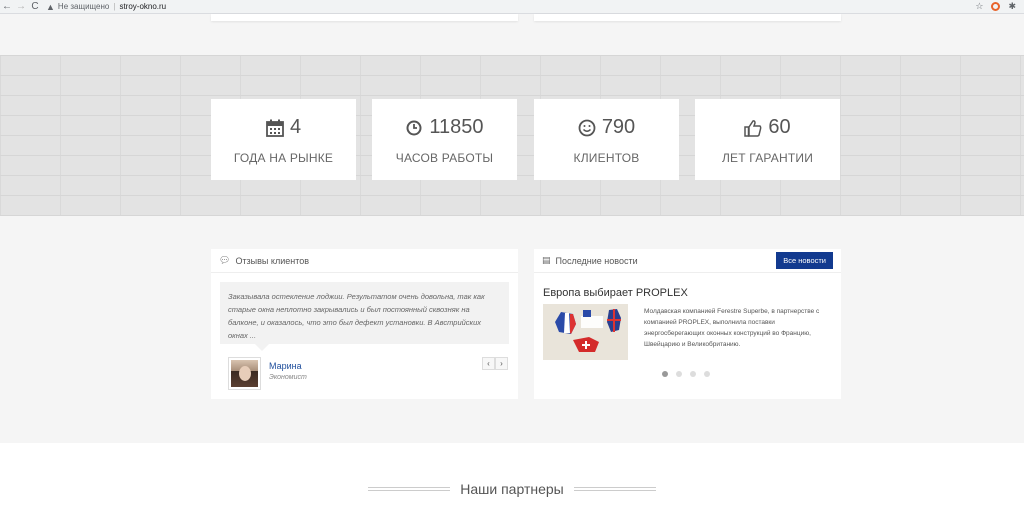 The width and height of the screenshot is (1024, 518). I want to click on smile-icon, so click(587, 127).